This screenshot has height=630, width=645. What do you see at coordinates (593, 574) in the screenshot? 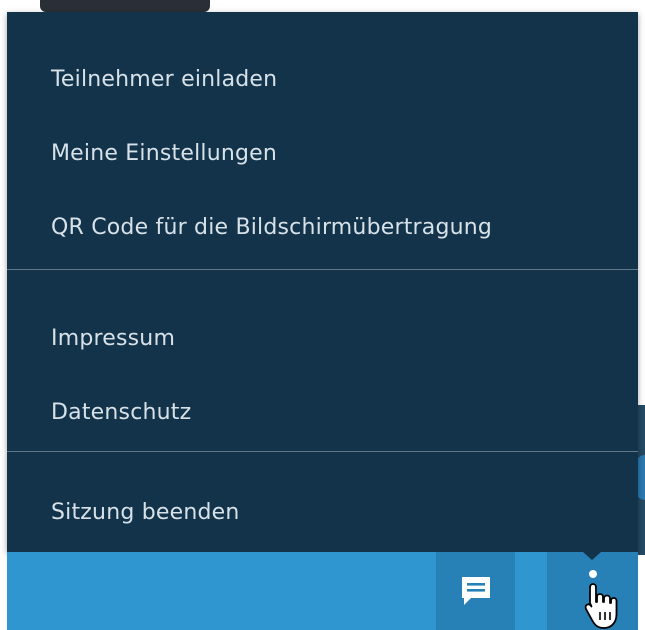
I see `more-vertical-icon` at bounding box center [593, 574].